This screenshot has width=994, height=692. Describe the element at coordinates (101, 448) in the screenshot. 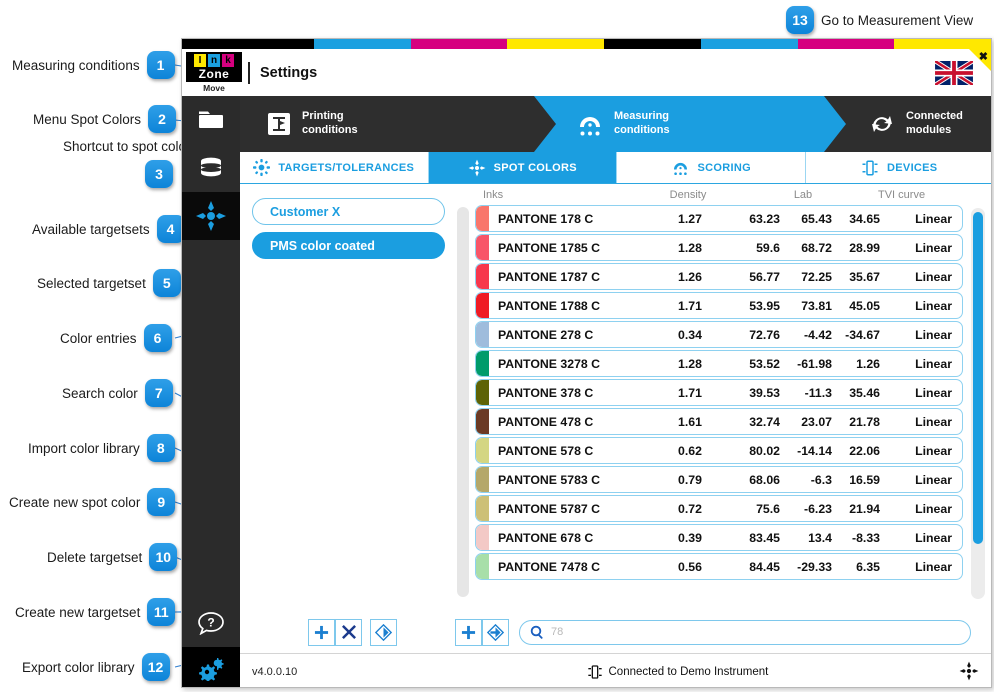

I see `callout-8: Import color library 8` at that location.